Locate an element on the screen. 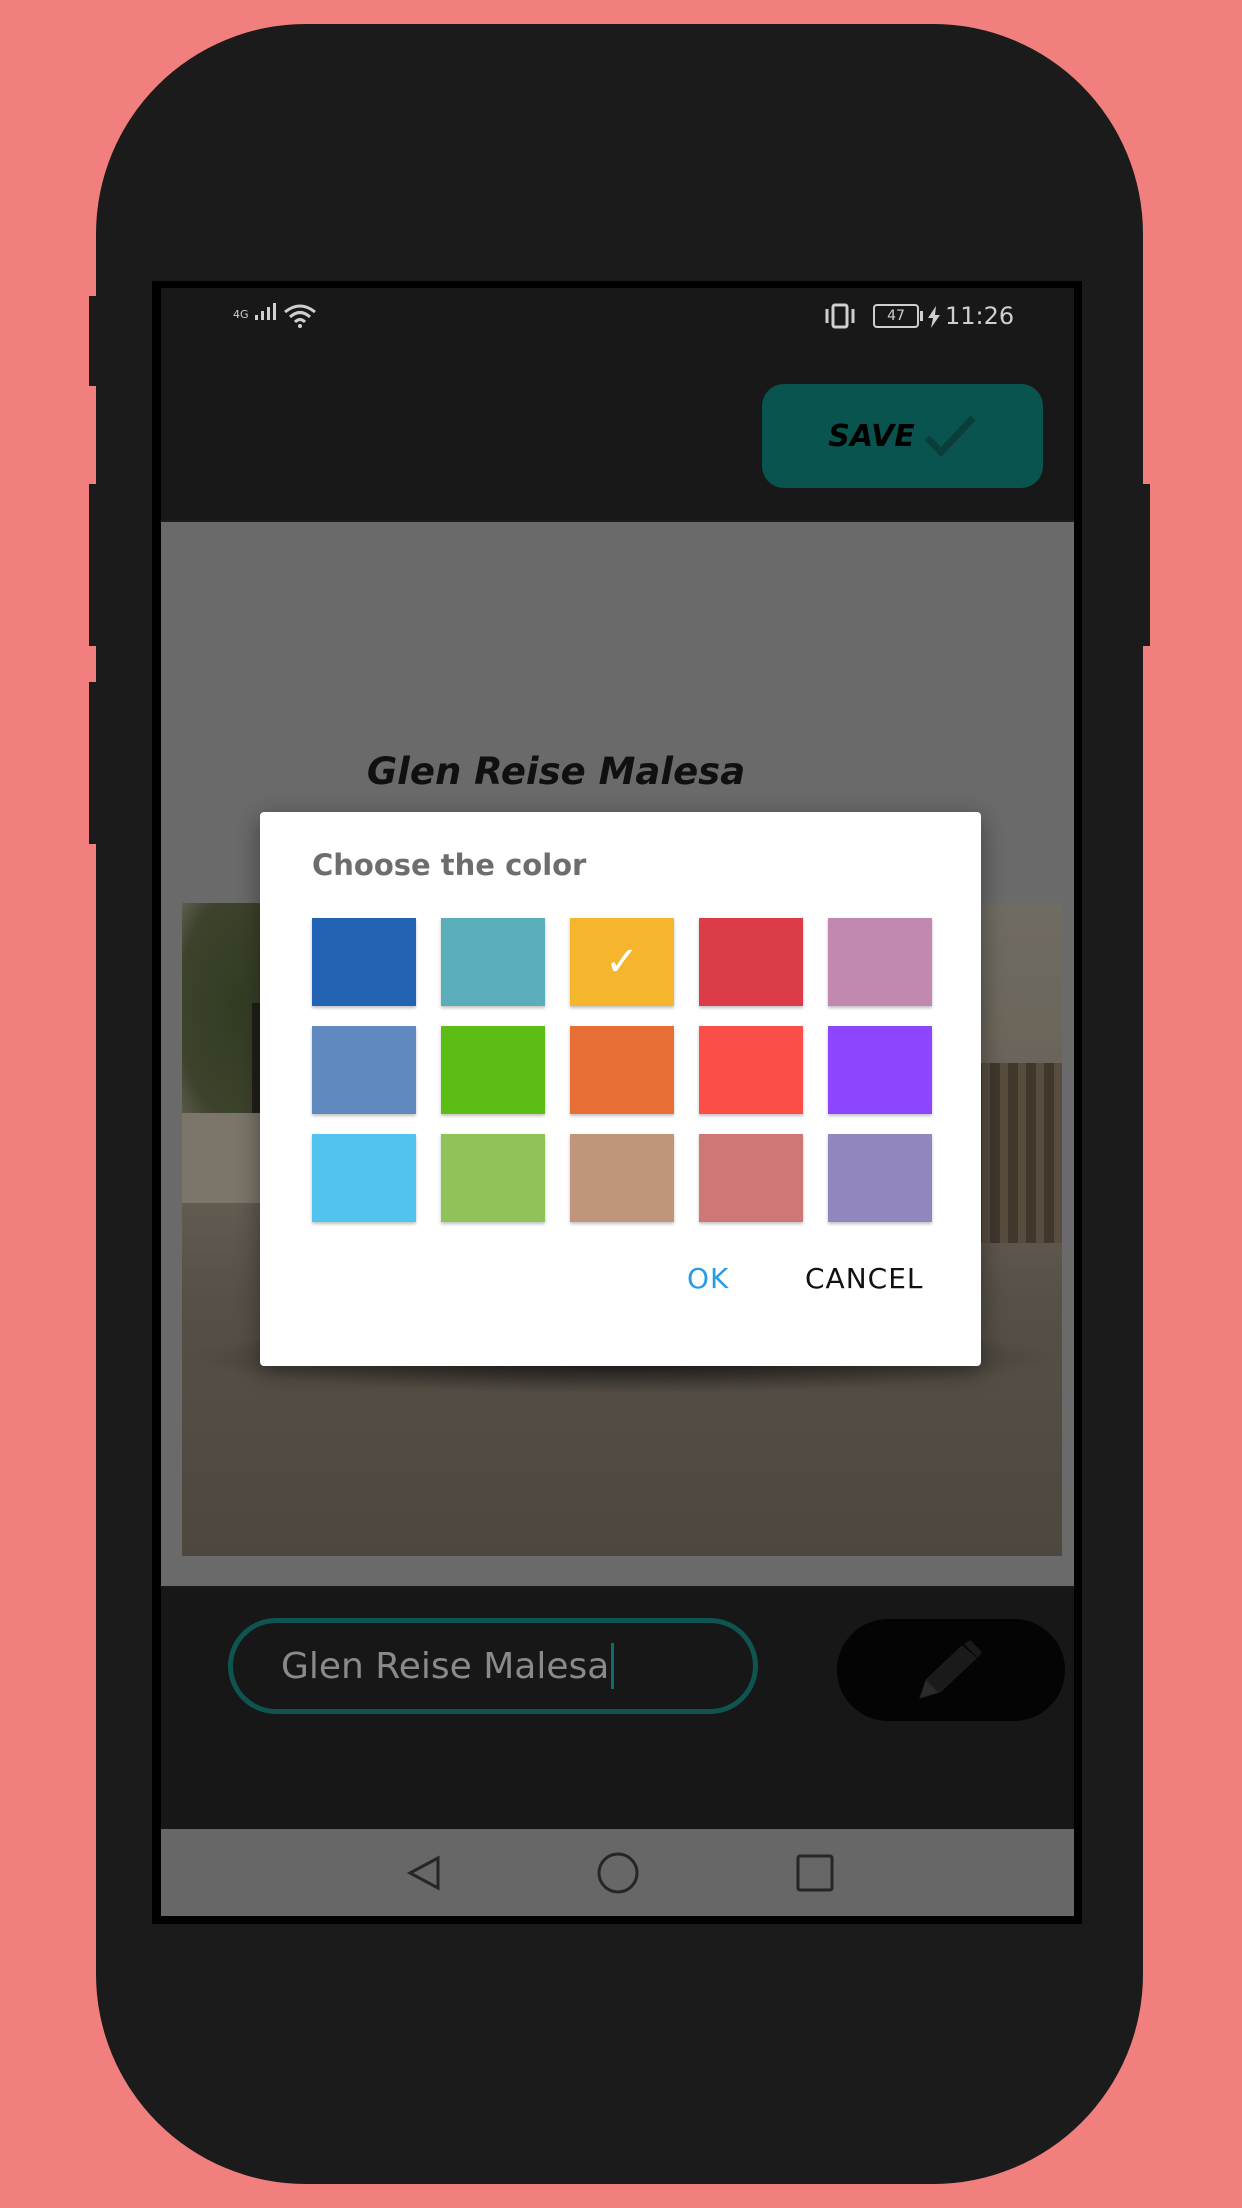 Image resolution: width=1242 pixels, height=2208 pixels. color-swatch: ✓ is located at coordinates (622, 962).